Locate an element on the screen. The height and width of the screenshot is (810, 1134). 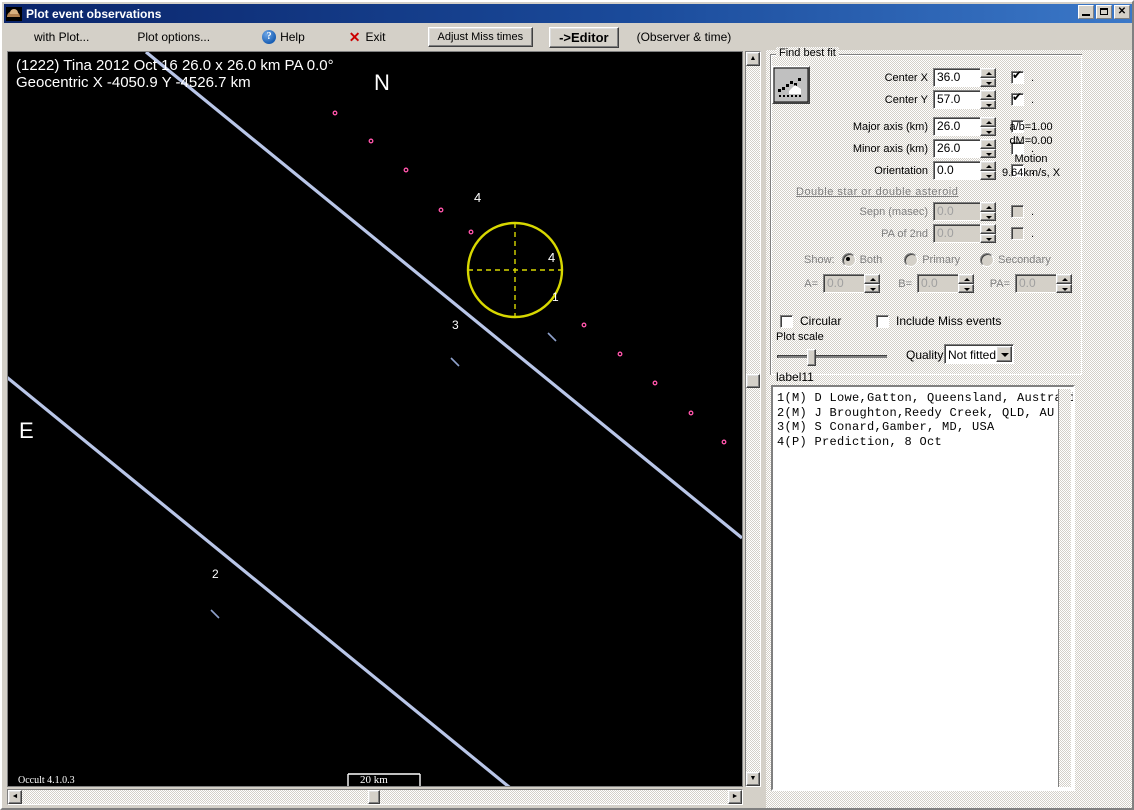
major-axis-label: Major axis (km) is located at coordinates (890, 126).